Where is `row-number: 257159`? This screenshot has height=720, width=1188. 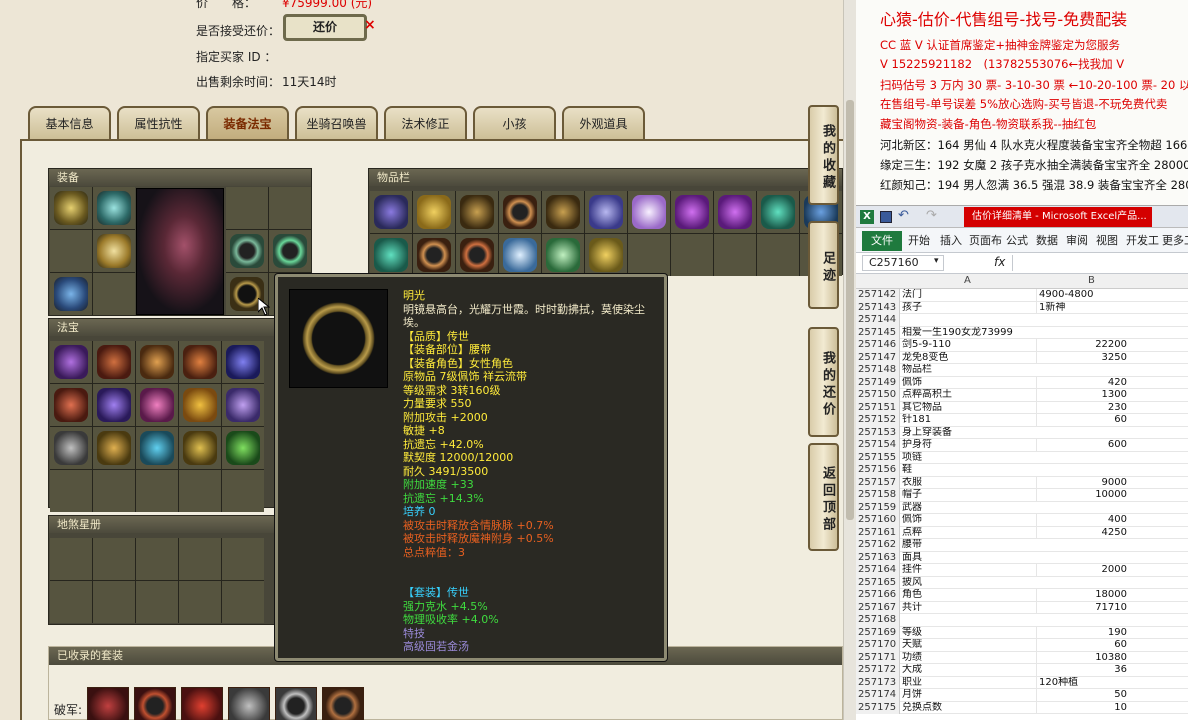 row-number: 257159 is located at coordinates (878, 507).